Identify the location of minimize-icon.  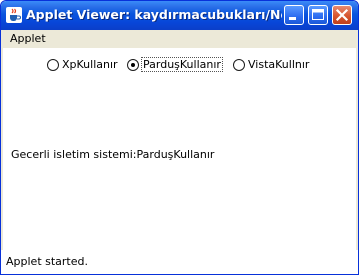
(292, 18).